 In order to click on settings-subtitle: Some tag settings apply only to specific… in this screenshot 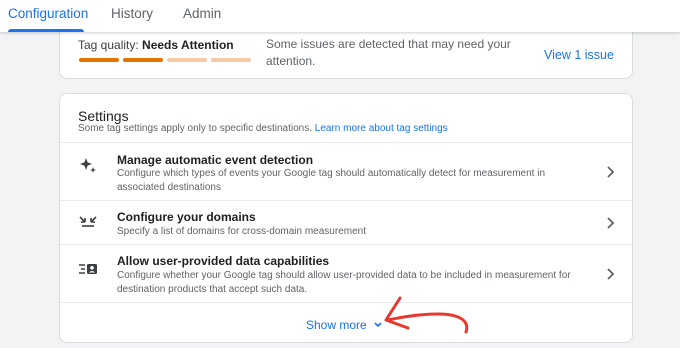, I will do `click(263, 128)`.